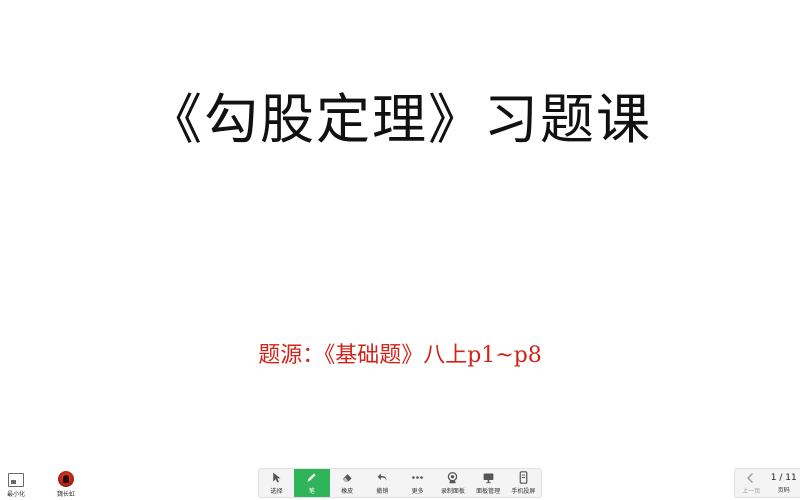 The height and width of the screenshot is (500, 800). What do you see at coordinates (347, 478) in the screenshot?
I see `eraser-icon` at bounding box center [347, 478].